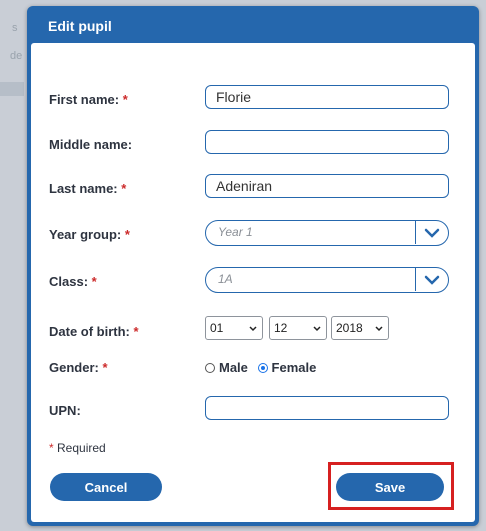  I want to click on birth-month-value: 12, so click(281, 328).